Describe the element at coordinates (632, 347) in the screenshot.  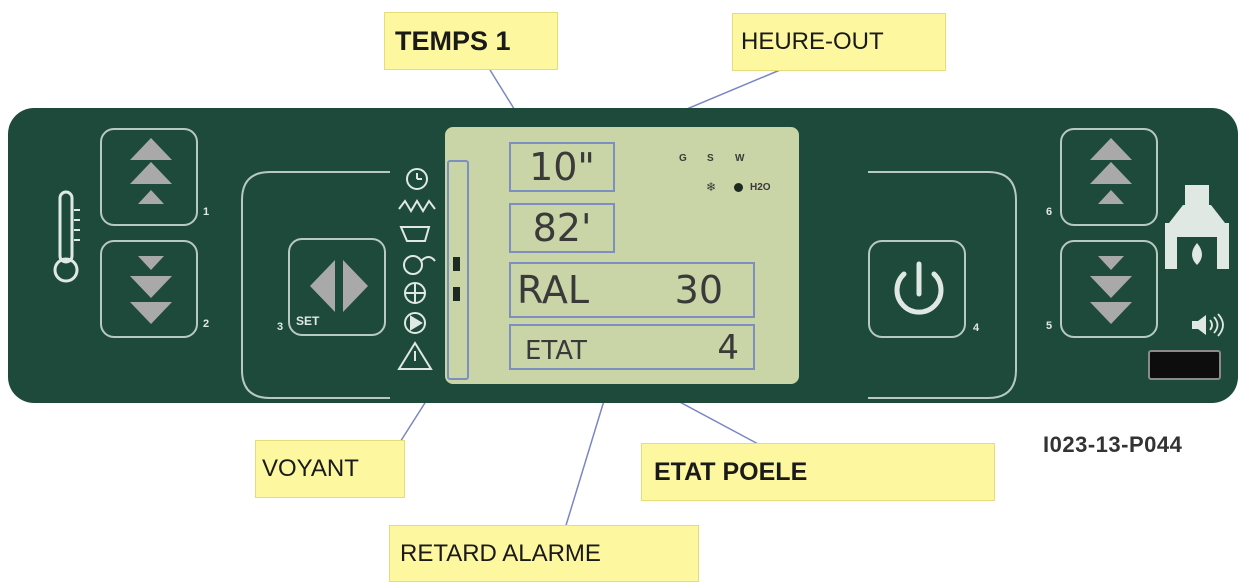
I see `state-display-box: ETAT 4` at that location.